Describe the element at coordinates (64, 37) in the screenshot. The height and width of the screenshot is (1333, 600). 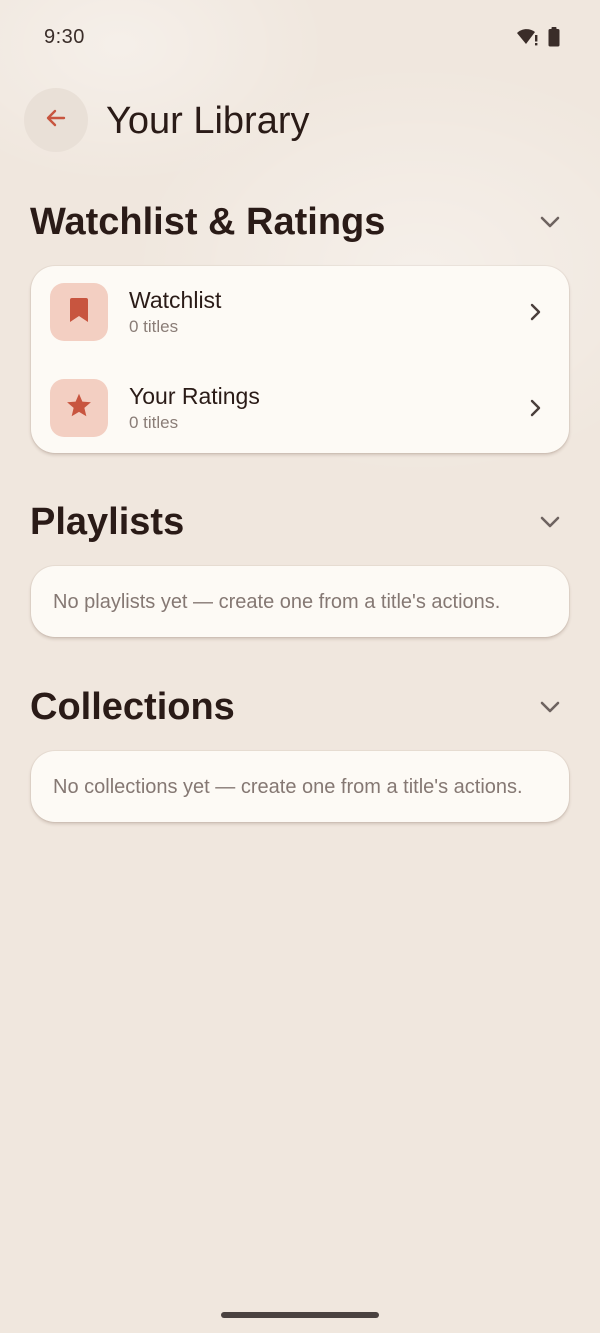
I see `status-time: 9:30` at that location.